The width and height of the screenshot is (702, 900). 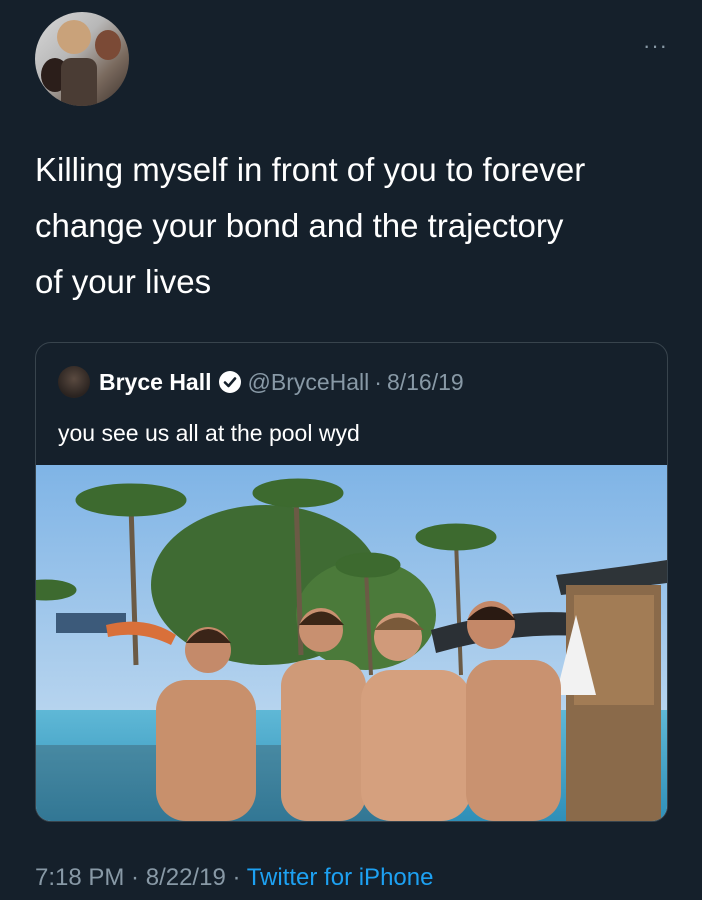 I want to click on quoted-author-handle: @BryceHall, so click(x=309, y=382).